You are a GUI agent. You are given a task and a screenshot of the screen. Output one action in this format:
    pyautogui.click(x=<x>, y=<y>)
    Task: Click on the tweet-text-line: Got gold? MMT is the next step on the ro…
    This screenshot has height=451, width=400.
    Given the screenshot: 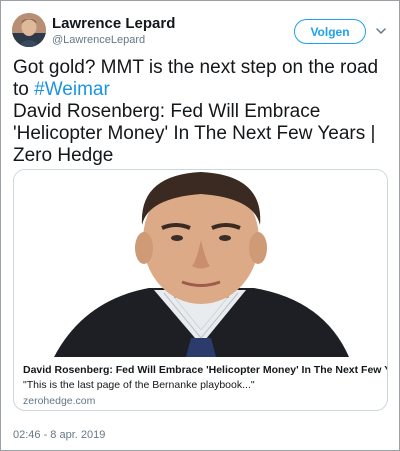 What is the action you would take?
    pyautogui.click(x=196, y=67)
    